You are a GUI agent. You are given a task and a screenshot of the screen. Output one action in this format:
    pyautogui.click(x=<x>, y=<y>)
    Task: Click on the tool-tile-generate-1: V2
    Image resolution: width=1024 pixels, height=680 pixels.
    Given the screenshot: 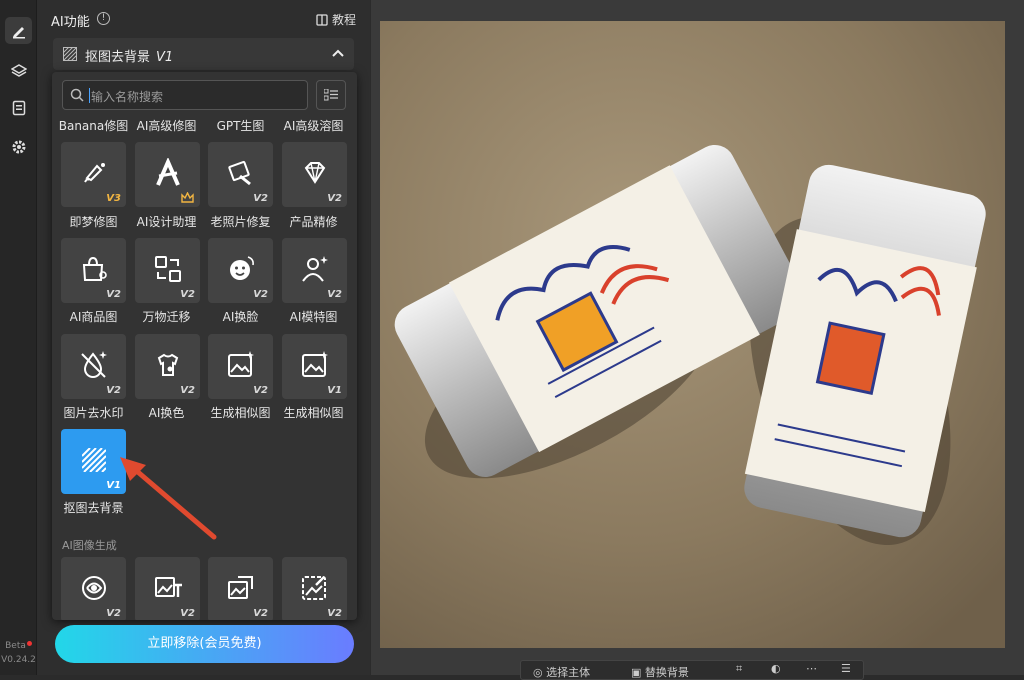 What is the action you would take?
    pyautogui.click(x=93, y=588)
    